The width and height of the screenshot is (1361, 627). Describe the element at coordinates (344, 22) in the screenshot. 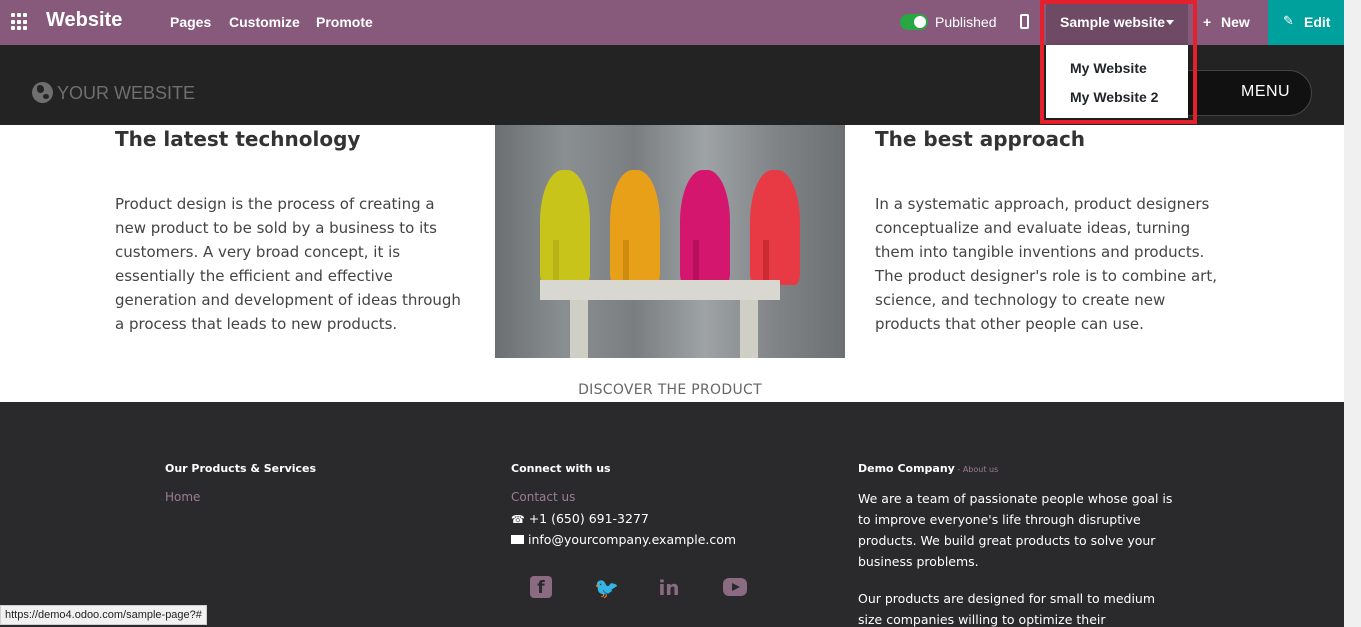

I see `nav-promote: Promote` at that location.